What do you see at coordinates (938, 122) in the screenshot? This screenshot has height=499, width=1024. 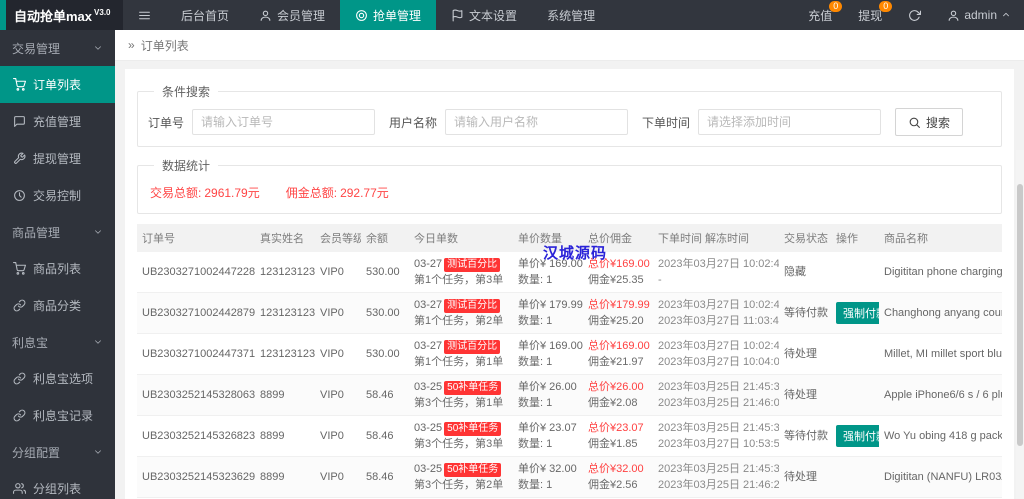 I see `search-button-label: 搜索` at bounding box center [938, 122].